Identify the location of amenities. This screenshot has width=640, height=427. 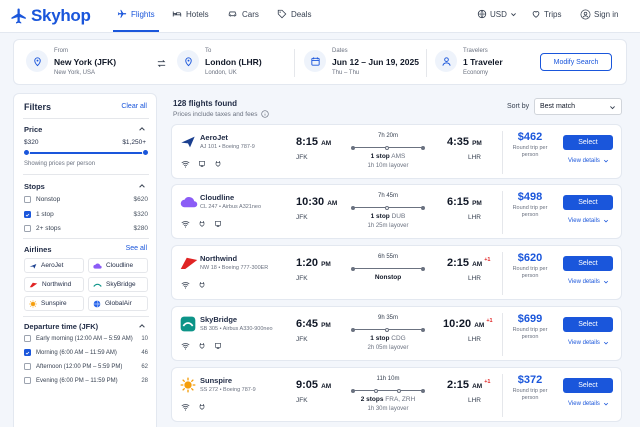
(193, 285).